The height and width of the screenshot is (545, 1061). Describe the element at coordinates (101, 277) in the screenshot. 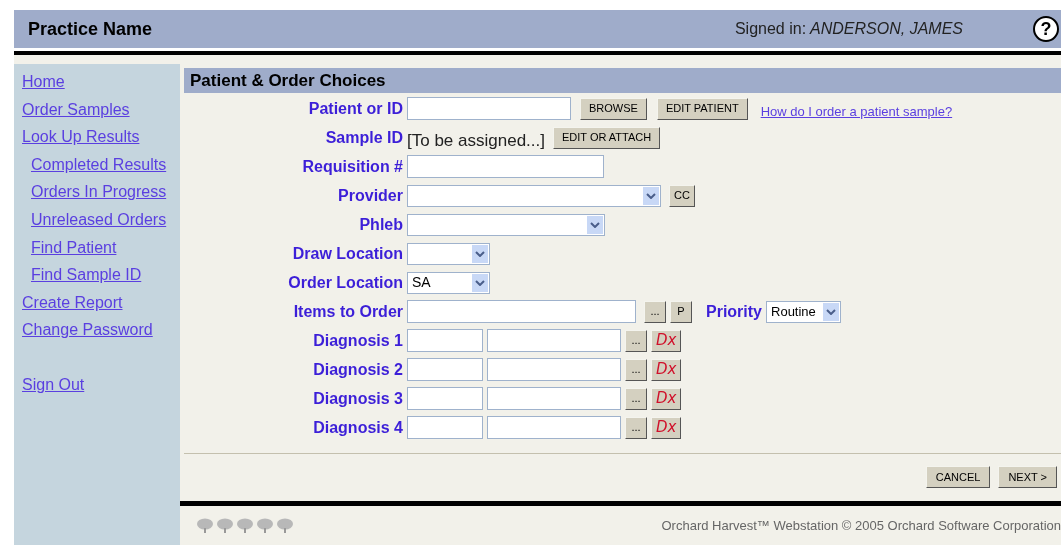

I see `nav-link: Find Sample ID` at that location.